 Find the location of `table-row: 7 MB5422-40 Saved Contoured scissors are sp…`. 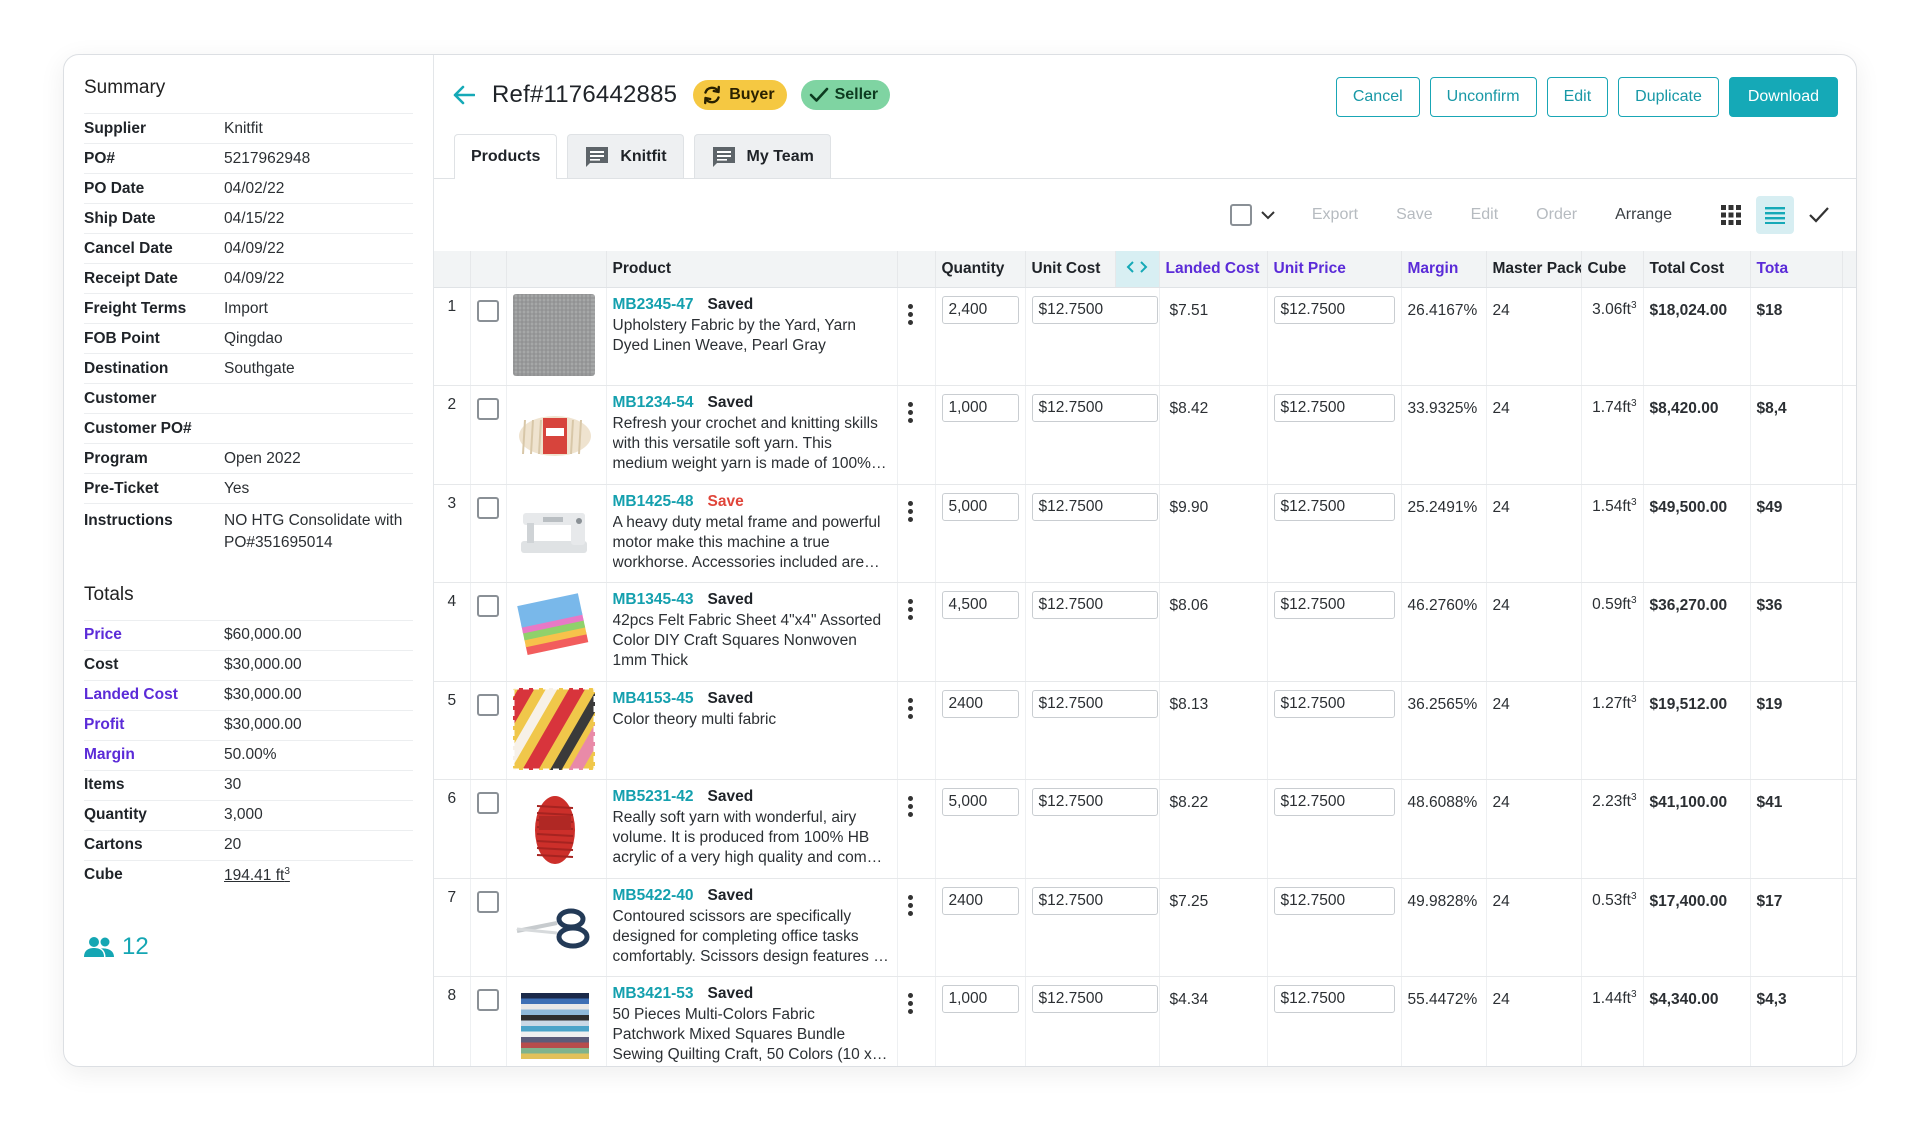

table-row: 7 MB5422-40 Saved Contoured scissors are sp… is located at coordinates (1145, 927).